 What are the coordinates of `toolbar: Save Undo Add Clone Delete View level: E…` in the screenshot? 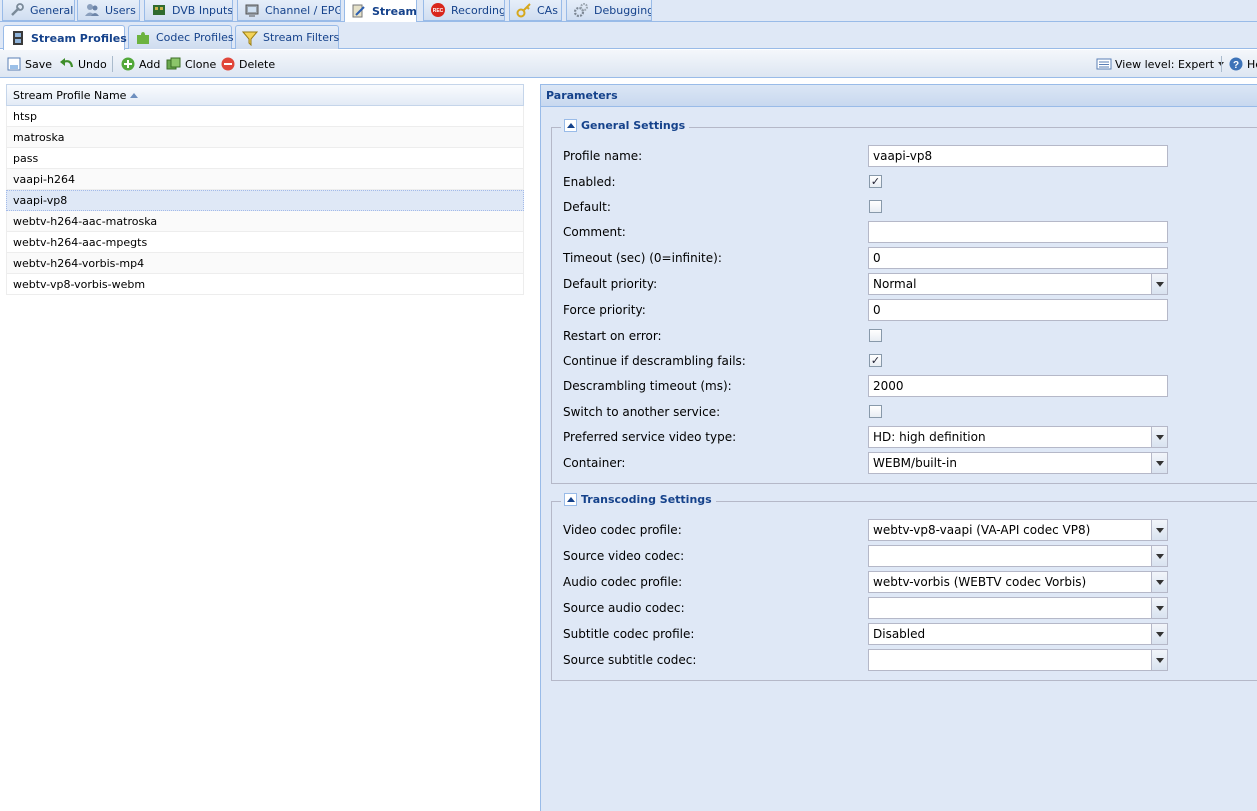 It's located at (628, 64).